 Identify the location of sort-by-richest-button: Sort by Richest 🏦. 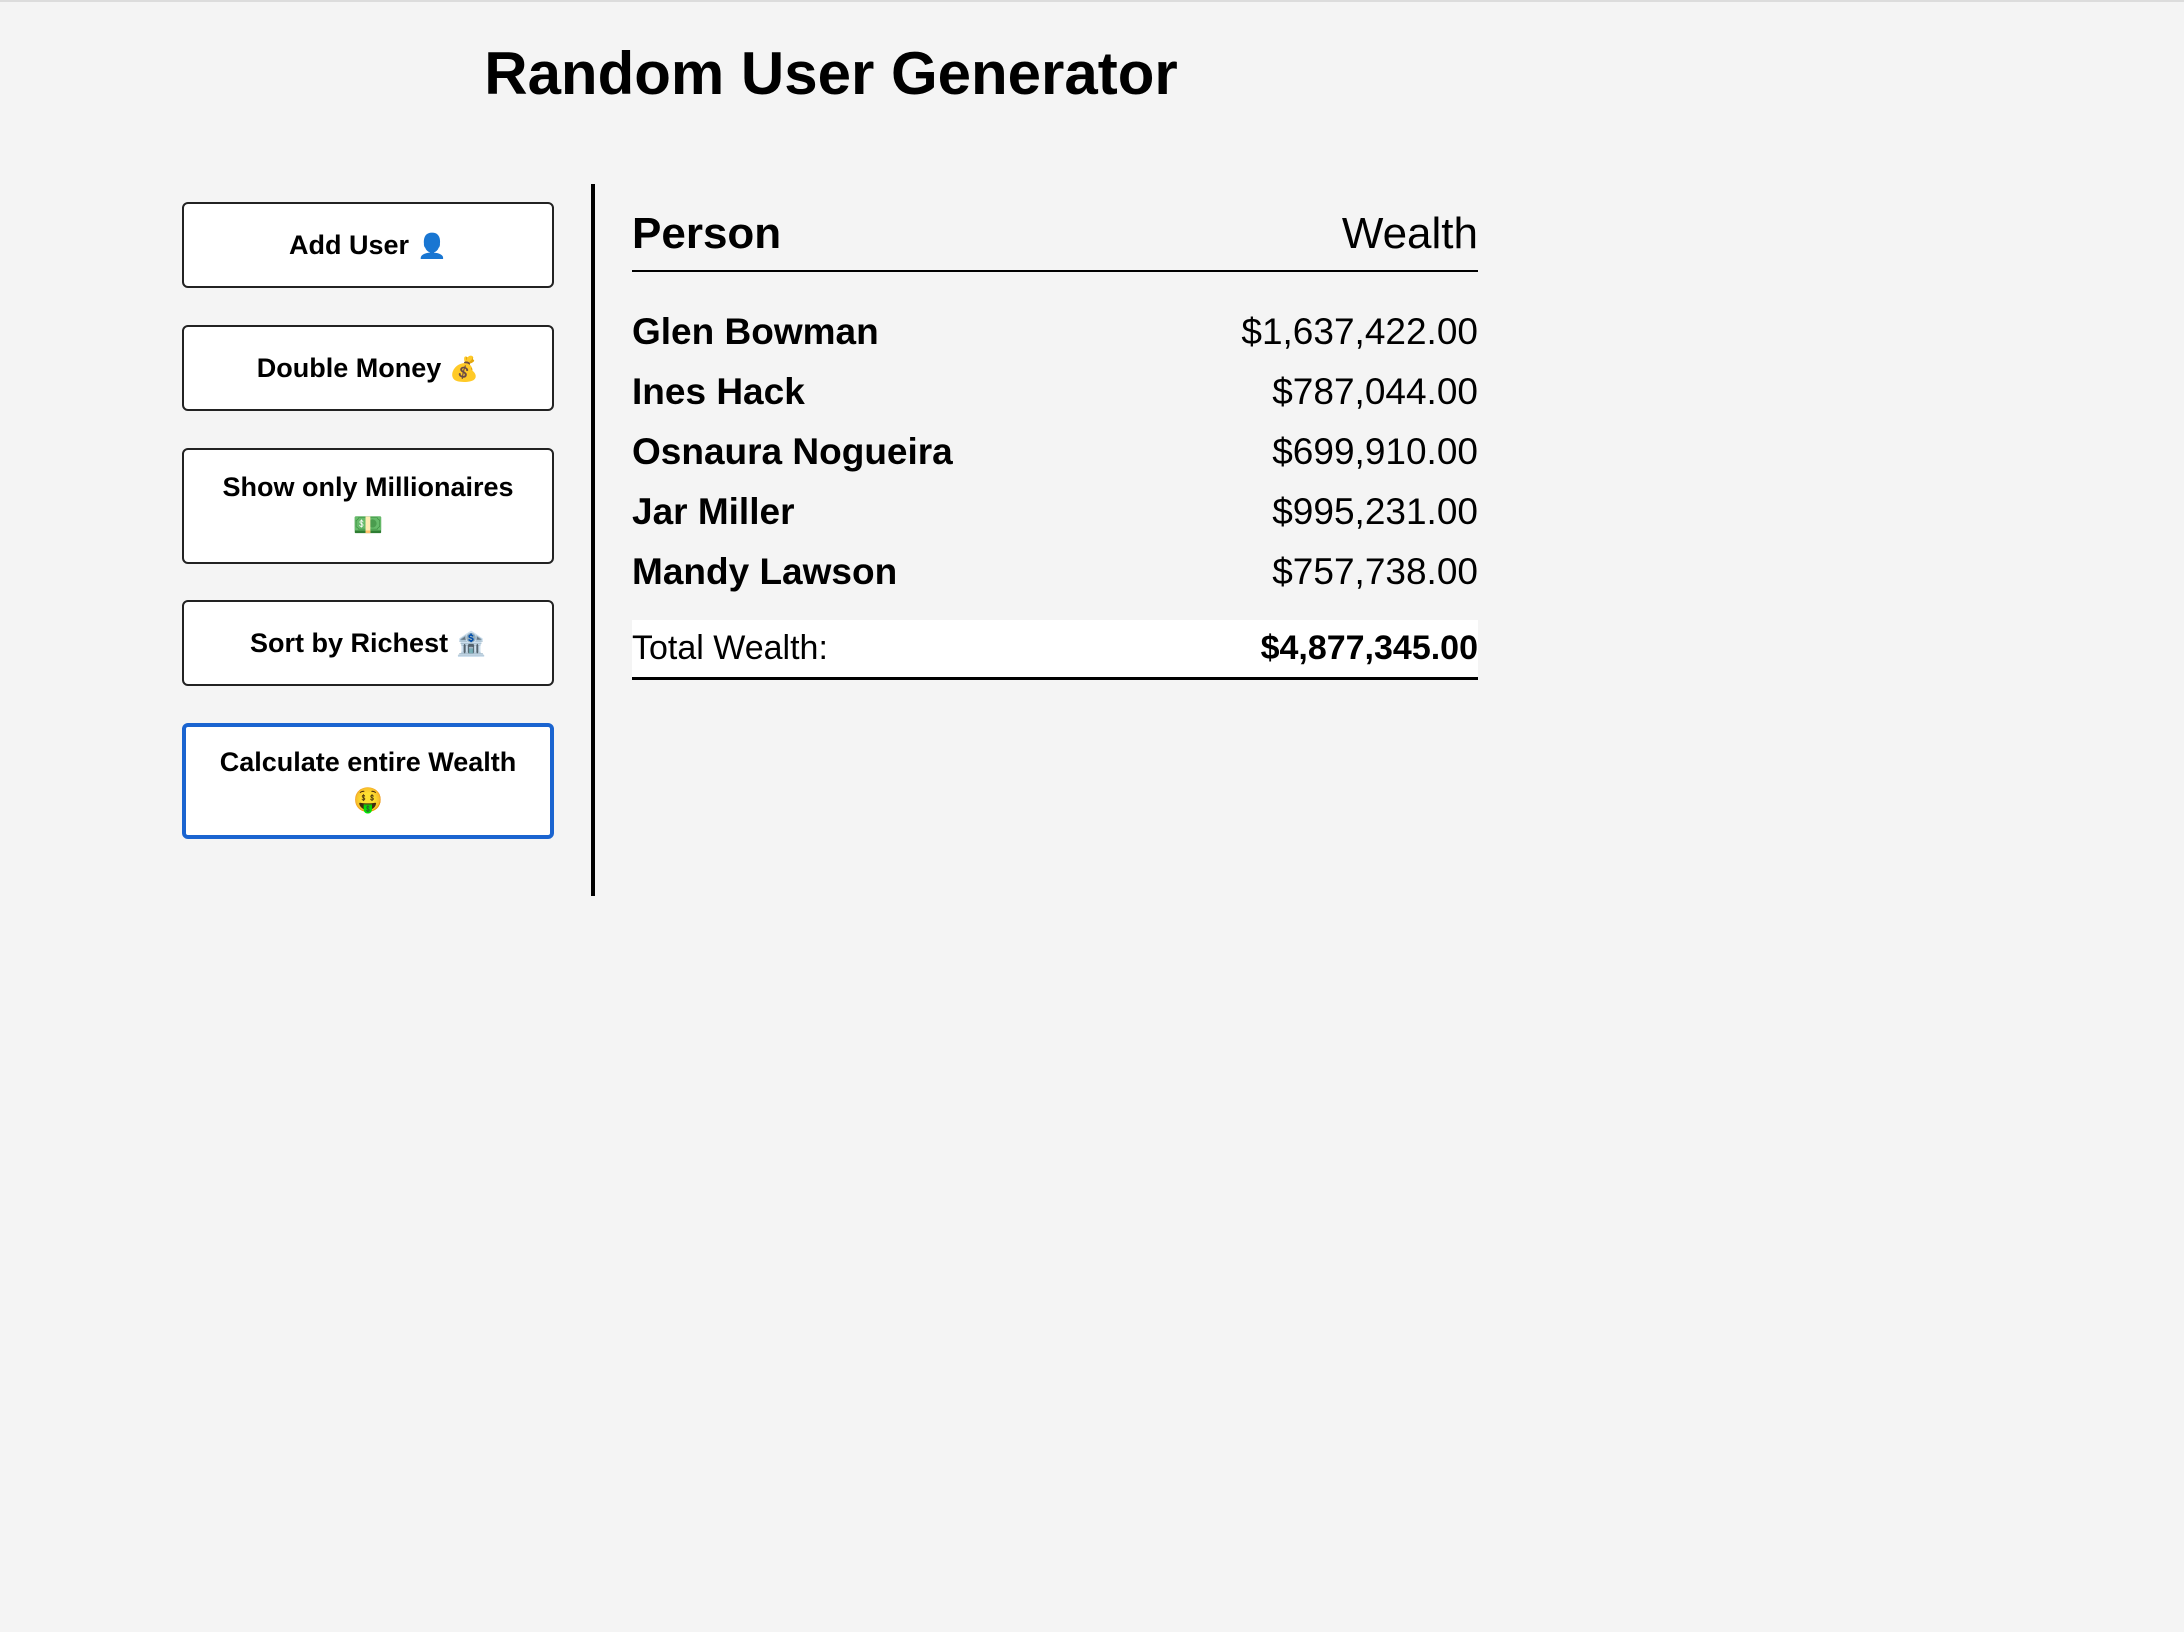
(368, 643).